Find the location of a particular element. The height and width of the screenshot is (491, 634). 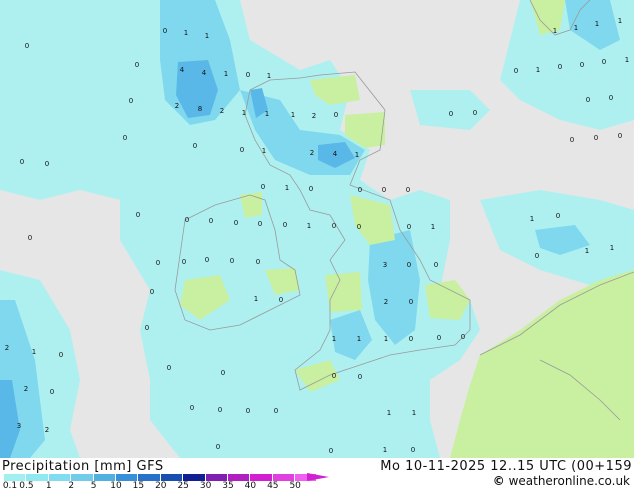

source-credit: © weatheronline.co.uk is located at coordinates (561, 481).